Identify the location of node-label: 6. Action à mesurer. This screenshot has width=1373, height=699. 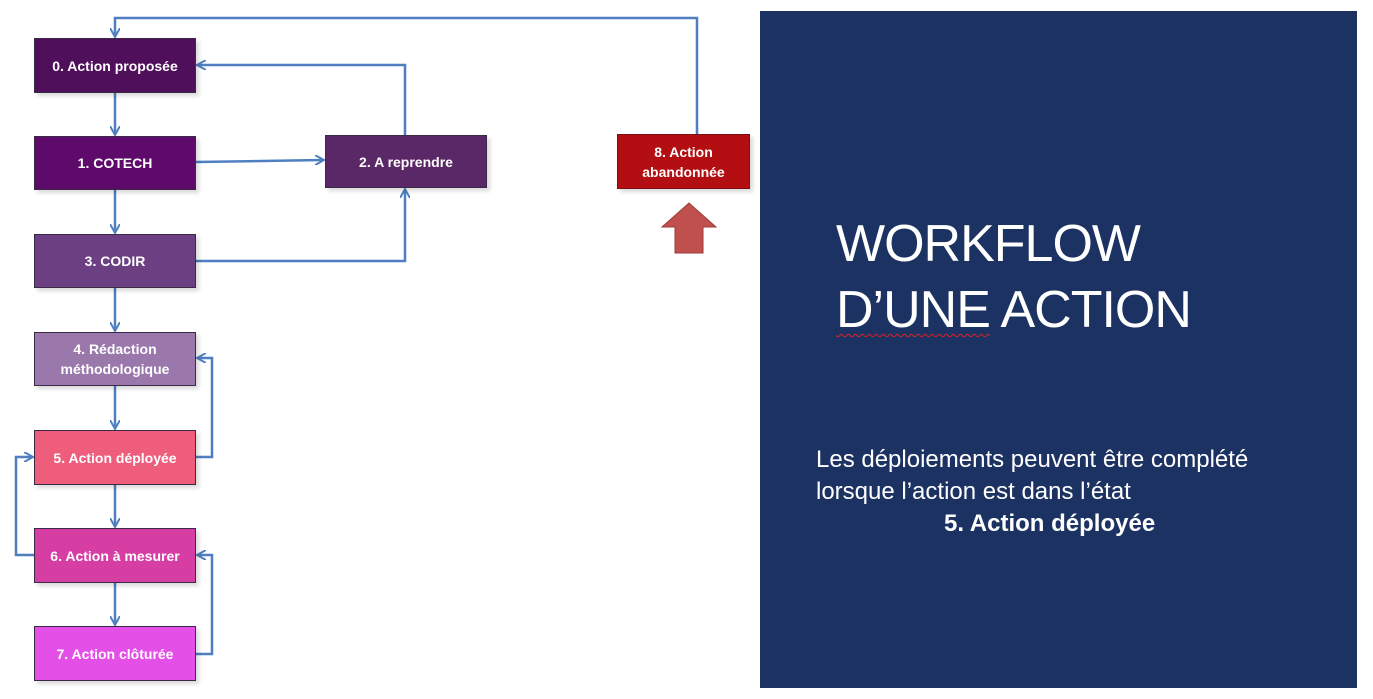
(115, 555).